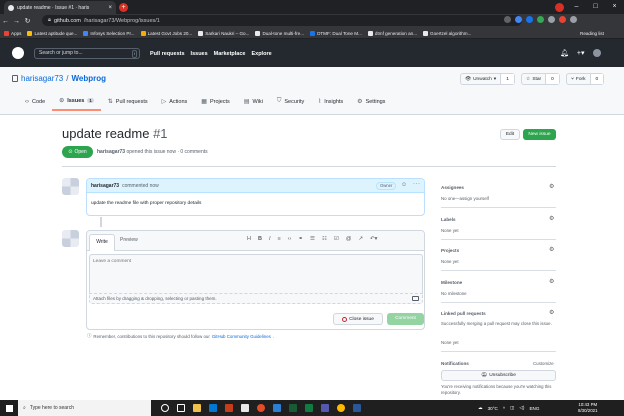 The width and height of the screenshot is (624, 416). What do you see at coordinates (256, 274) in the screenshot?
I see `comment-textarea: Leave a comment` at bounding box center [256, 274].